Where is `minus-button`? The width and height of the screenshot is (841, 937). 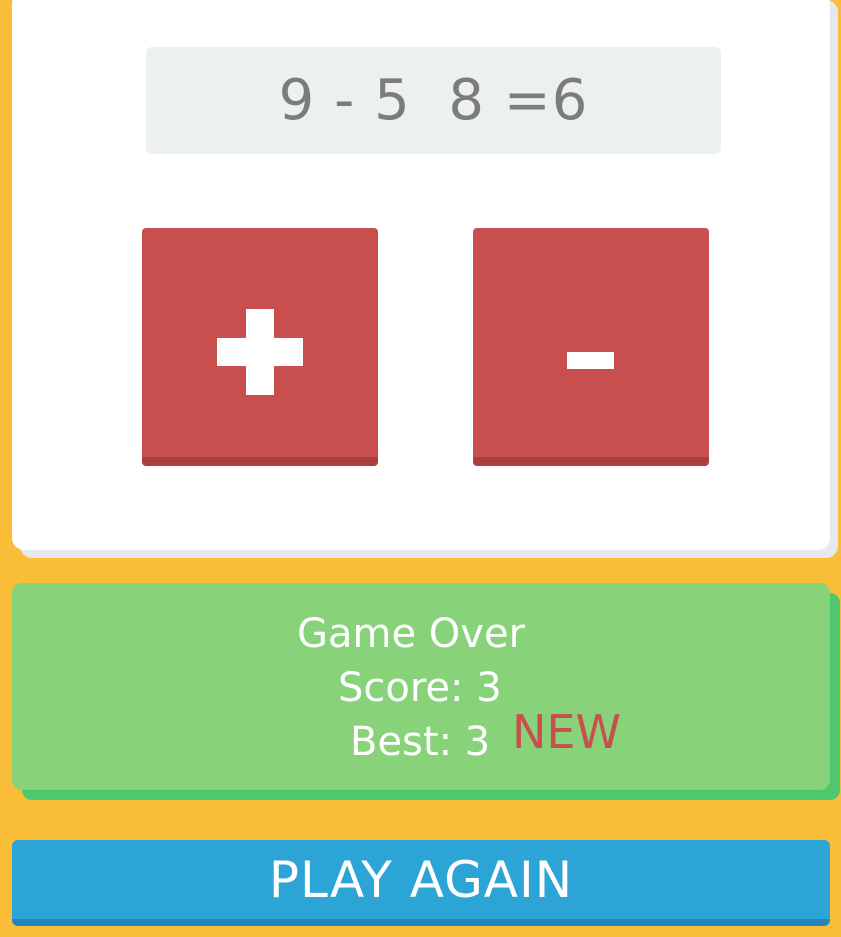
minus-button is located at coordinates (591, 347).